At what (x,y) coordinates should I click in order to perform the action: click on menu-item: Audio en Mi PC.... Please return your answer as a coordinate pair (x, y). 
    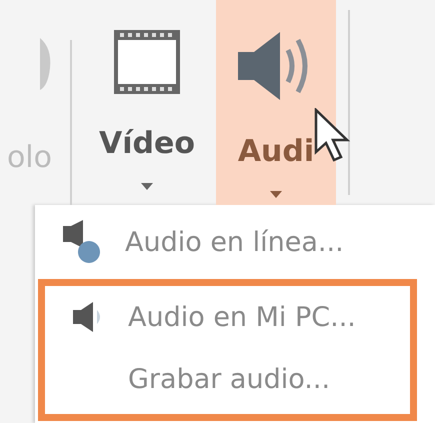
    Looking at the image, I should click on (227, 317).